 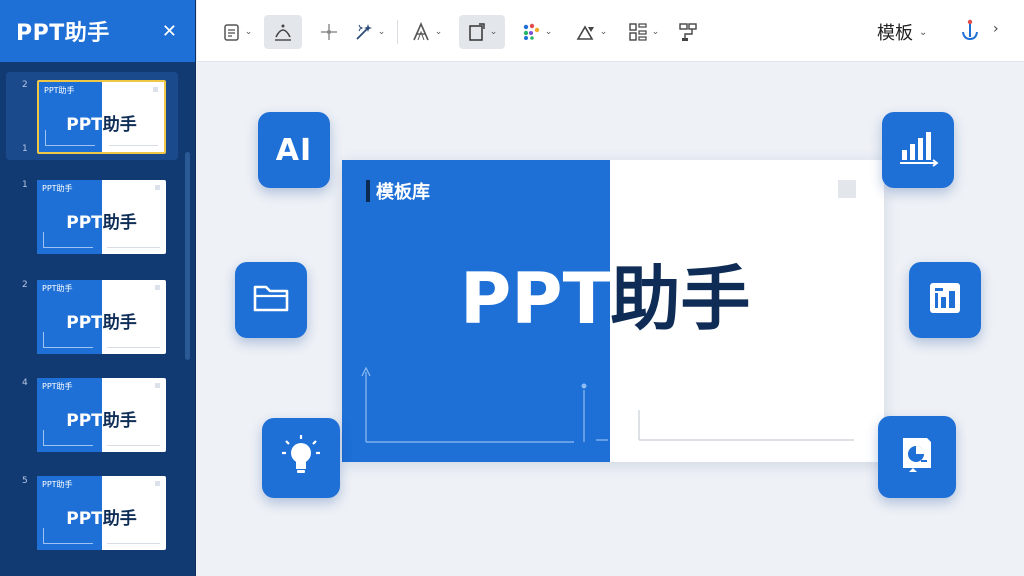 What do you see at coordinates (996, 29) in the screenshot?
I see `chevron-right-icon: ›` at bounding box center [996, 29].